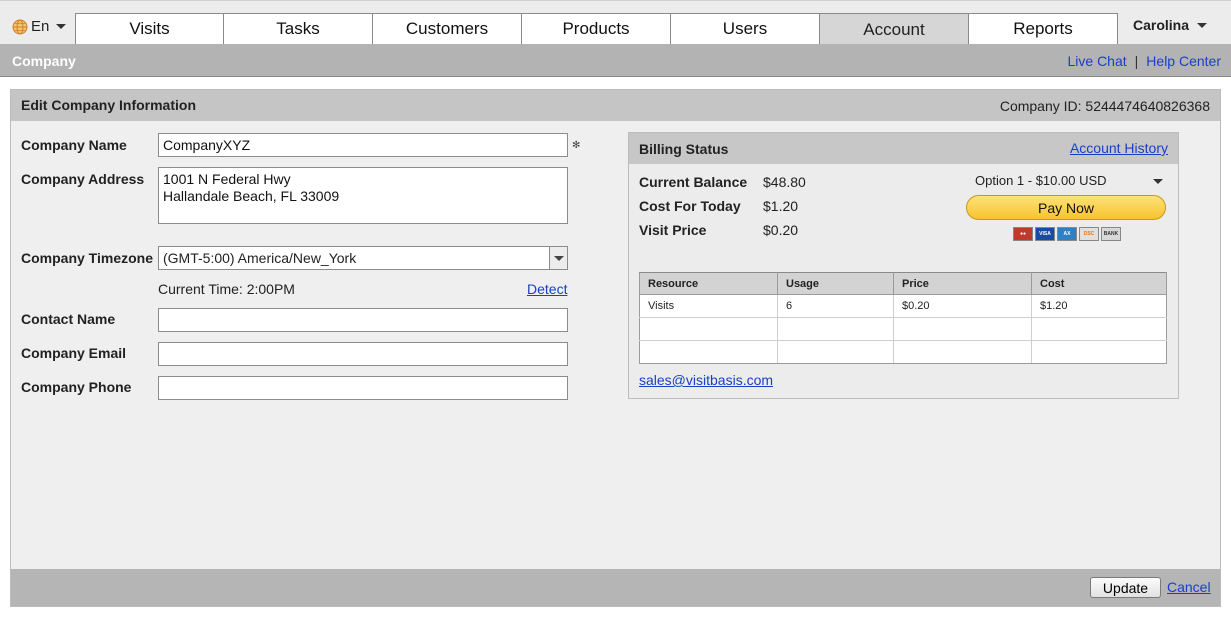 Image resolution: width=1231 pixels, height=617 pixels. What do you see at coordinates (962, 306) in the screenshot?
I see `table-cell: $0.20` at bounding box center [962, 306].